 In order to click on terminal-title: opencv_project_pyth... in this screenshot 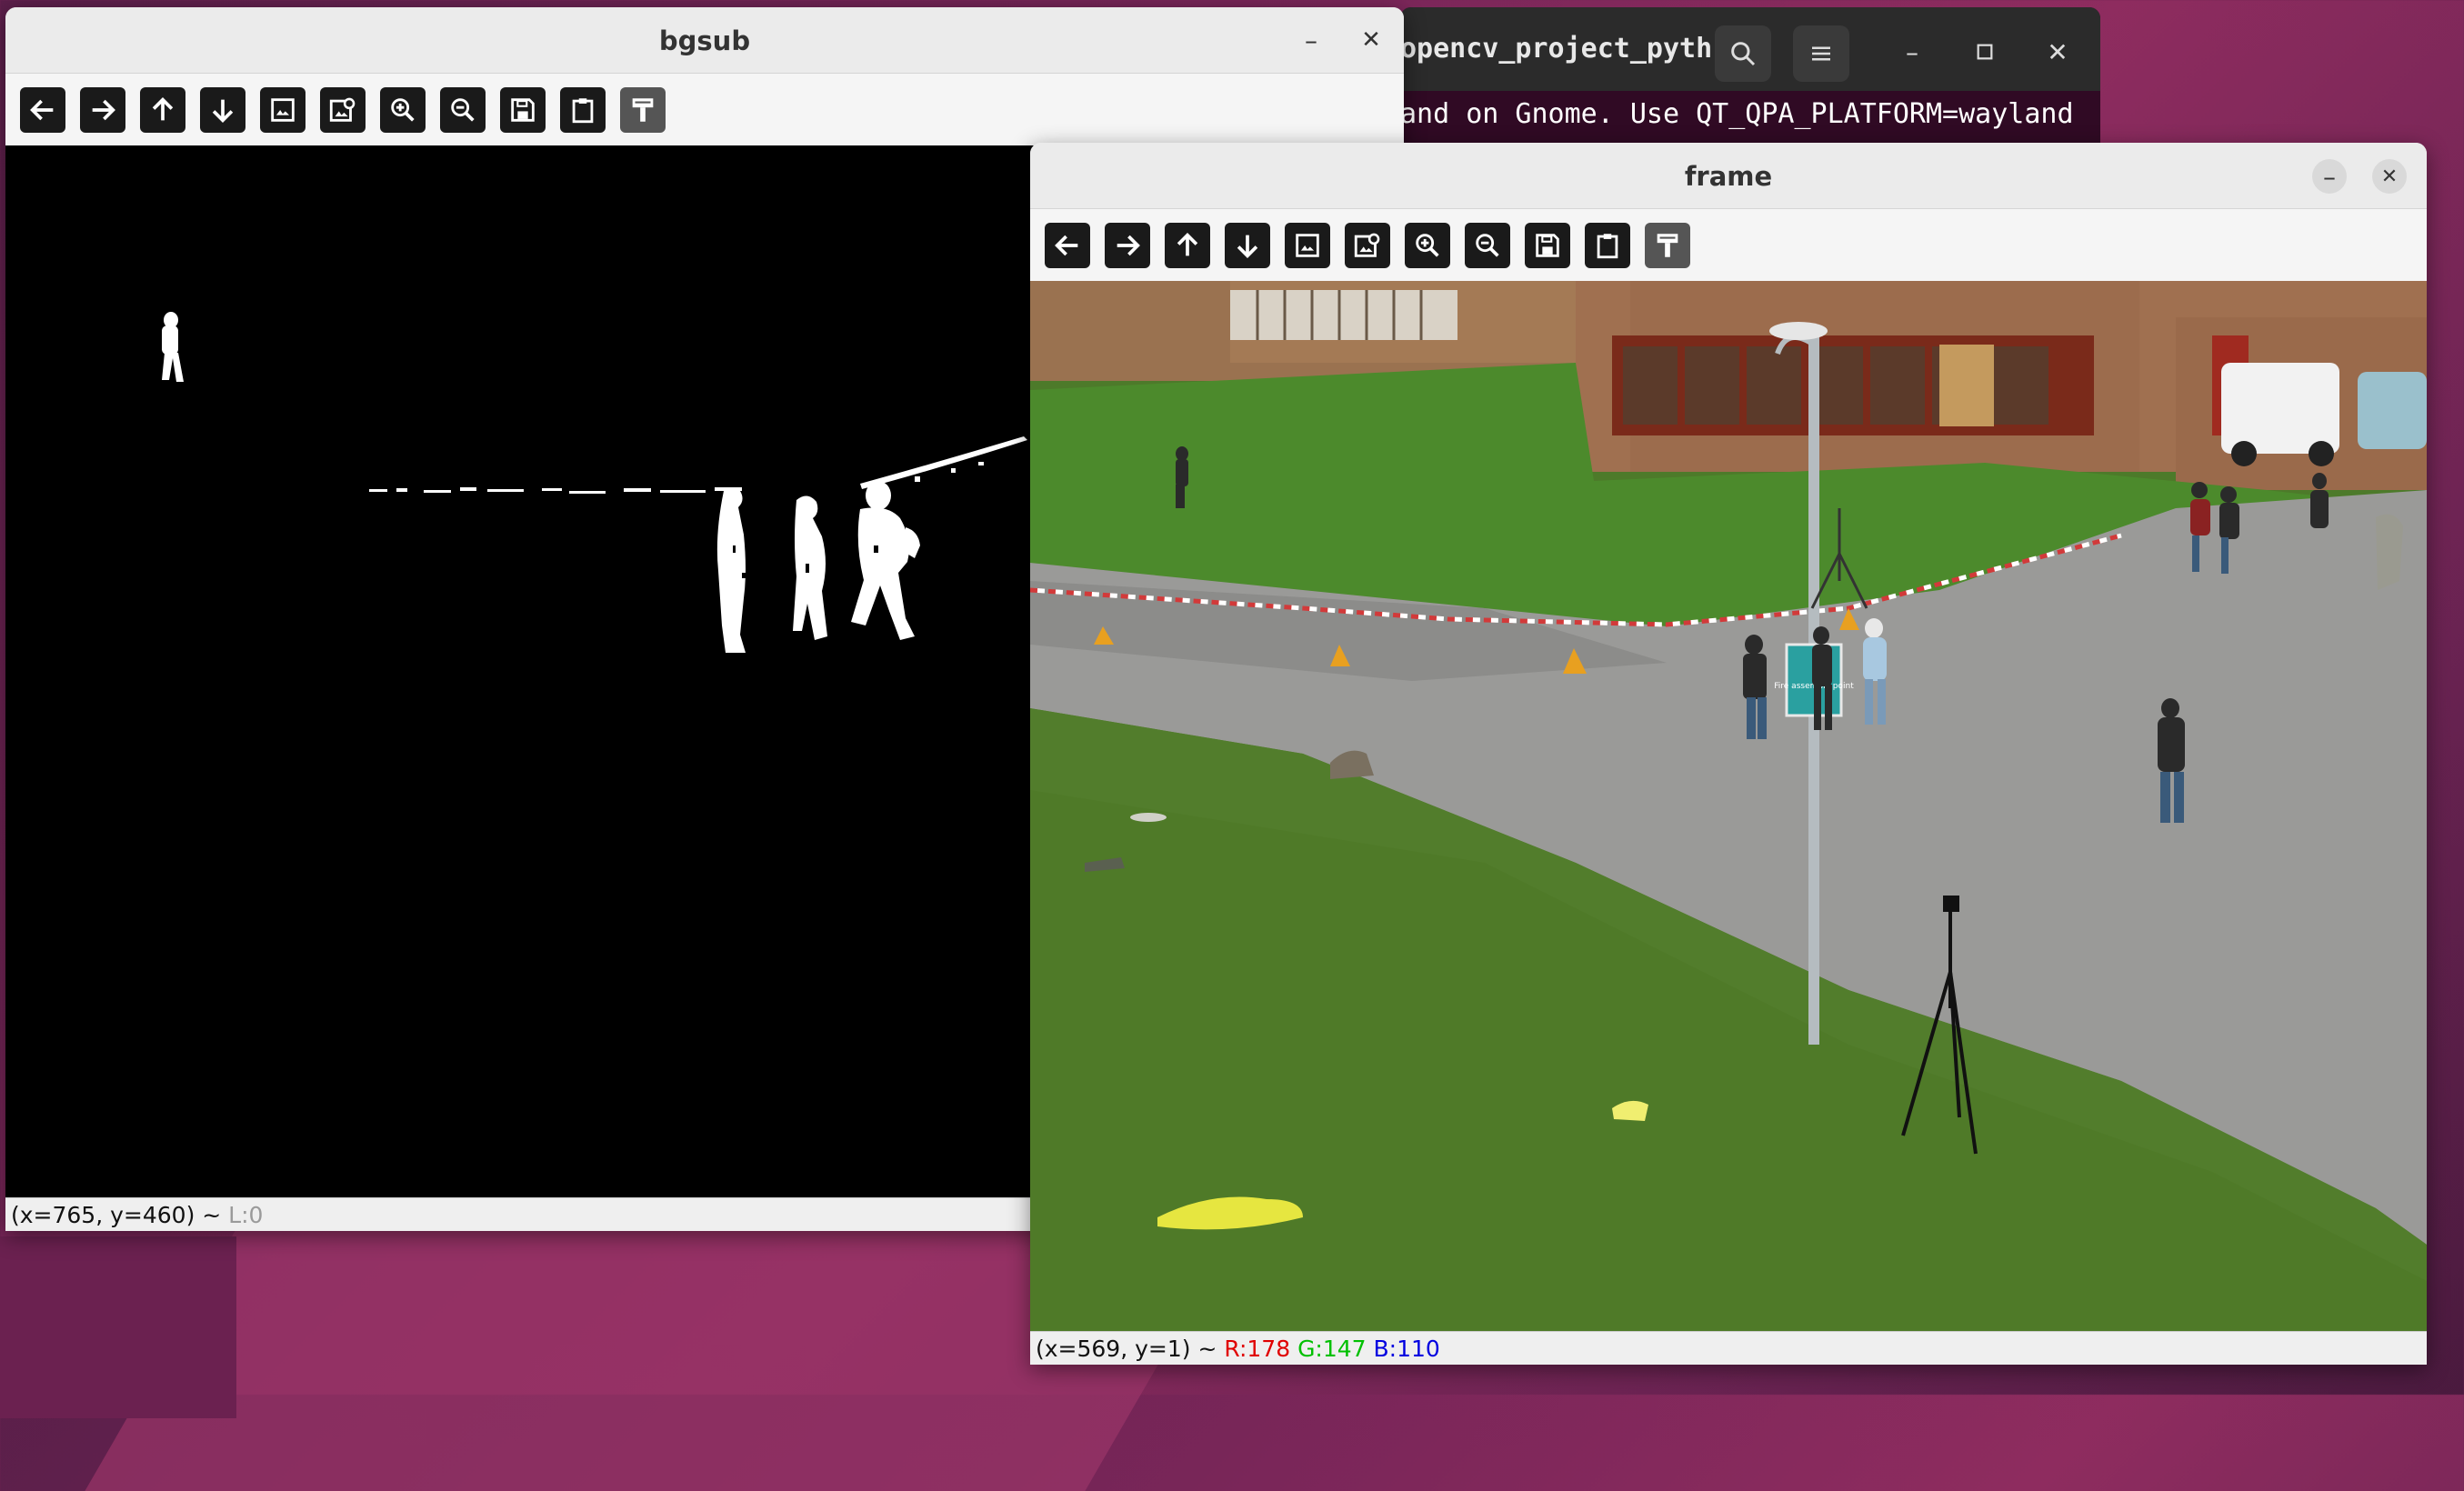, I will do `click(1581, 49)`.